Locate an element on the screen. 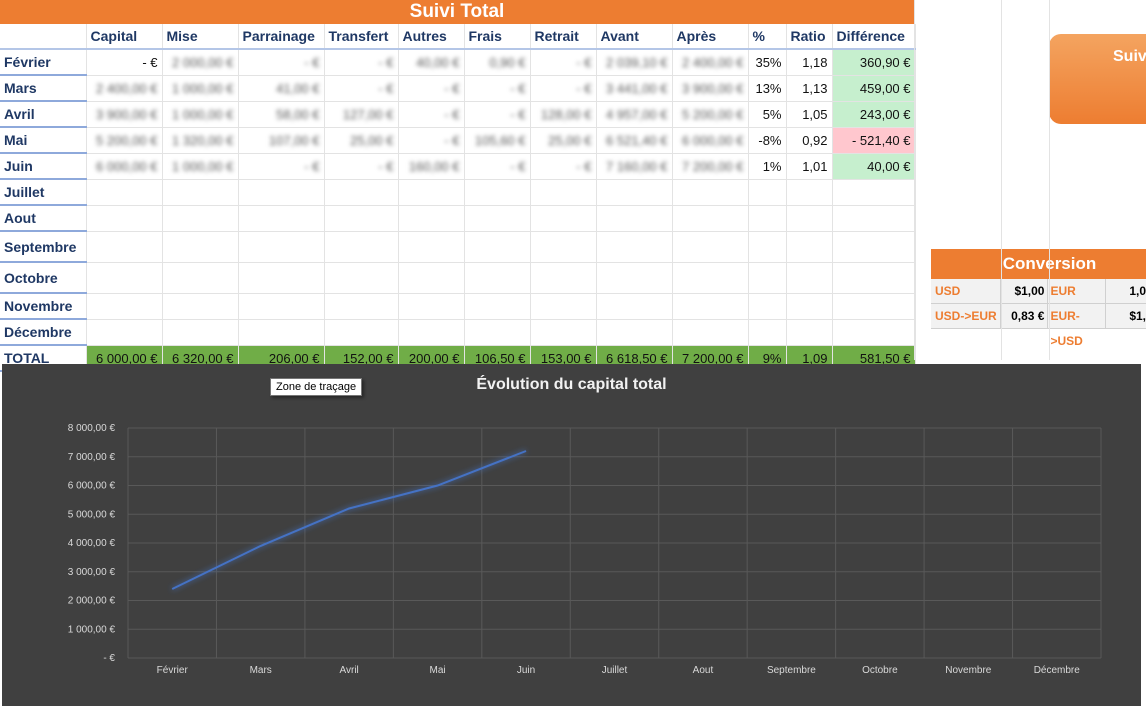 The width and height of the screenshot is (1146, 706). diff-cell: - 521,40 € is located at coordinates (874, 140).